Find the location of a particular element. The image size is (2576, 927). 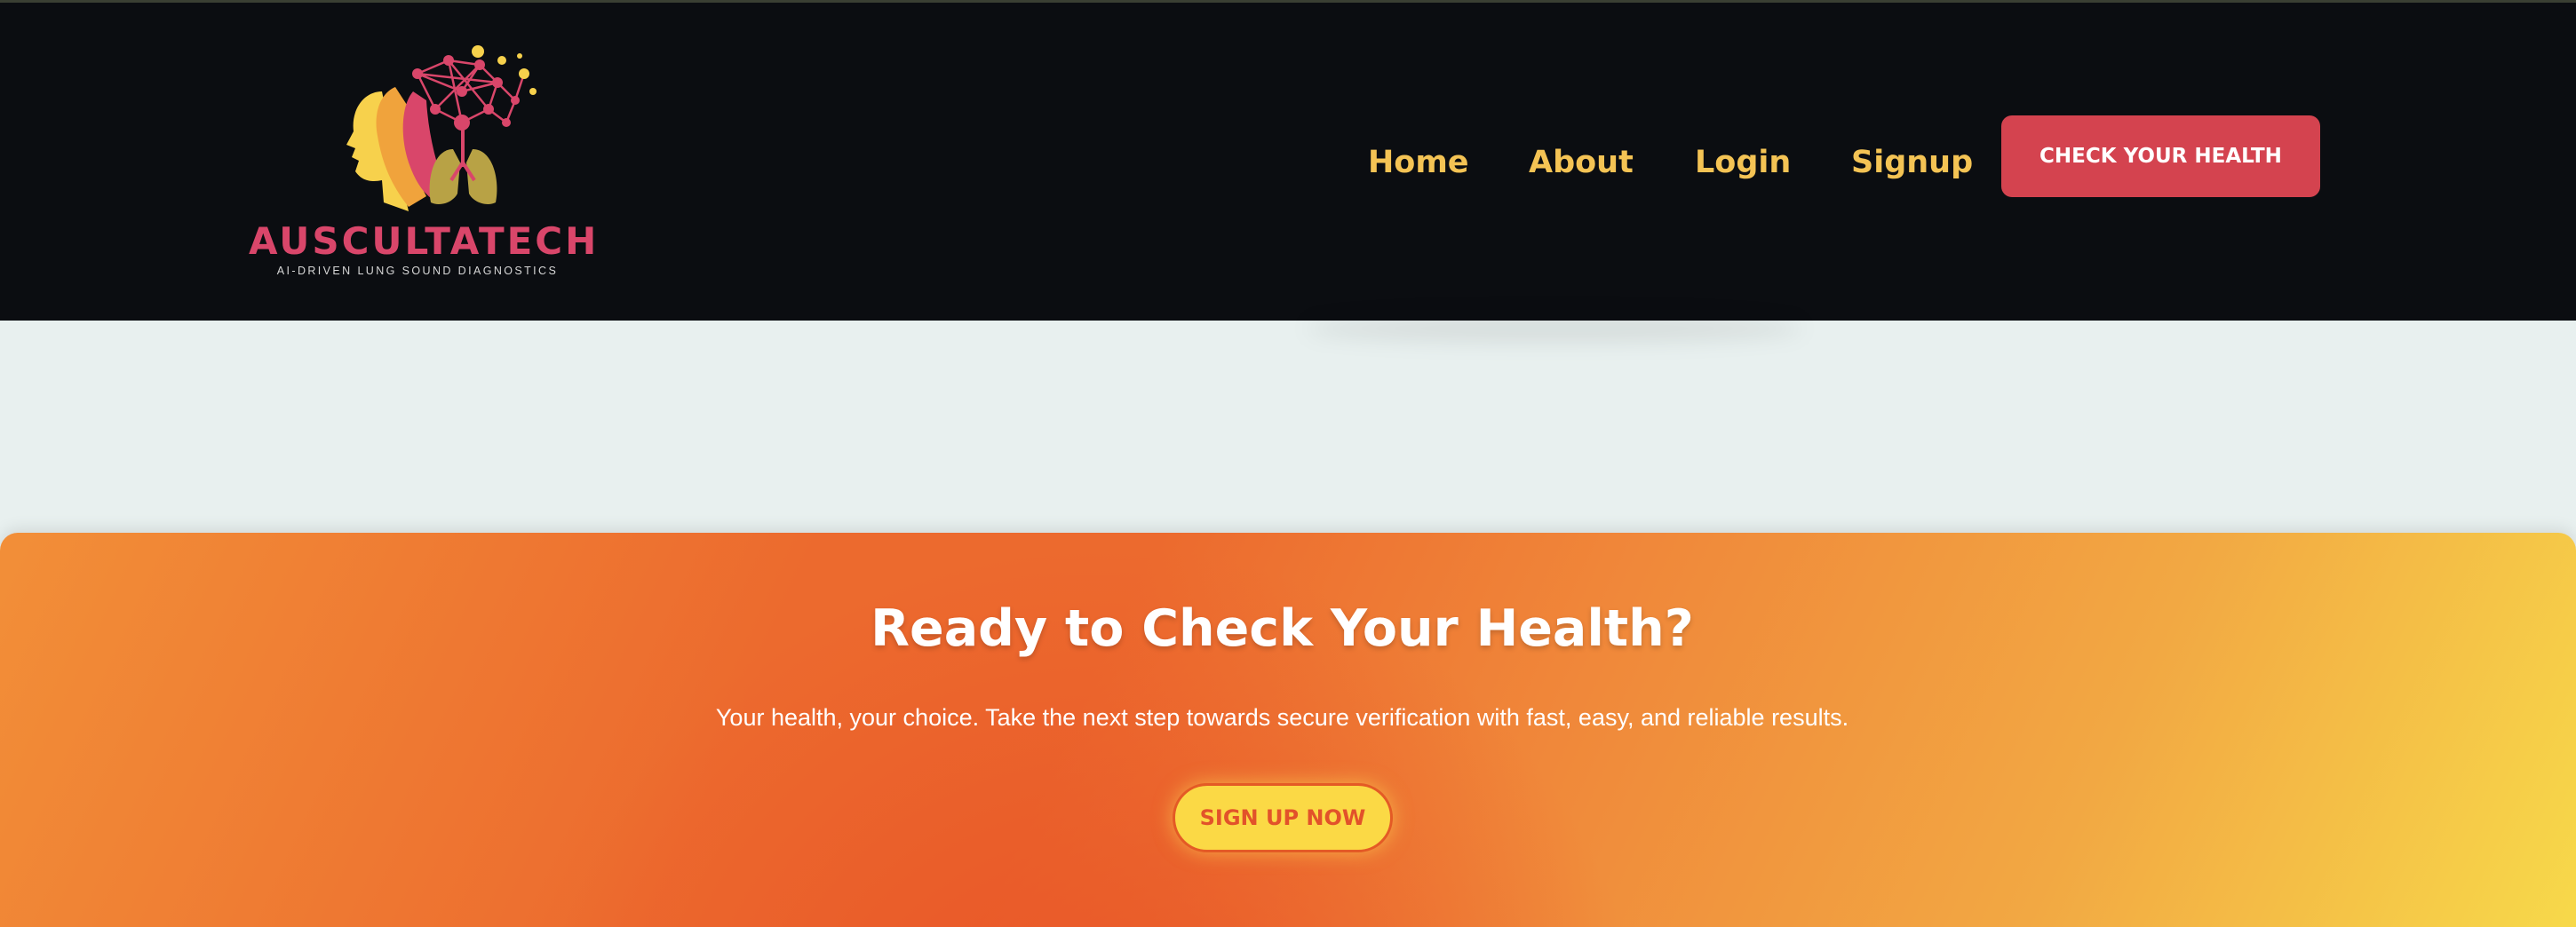

sign-up-now-button: SIGN UP NOW is located at coordinates (1283, 817).